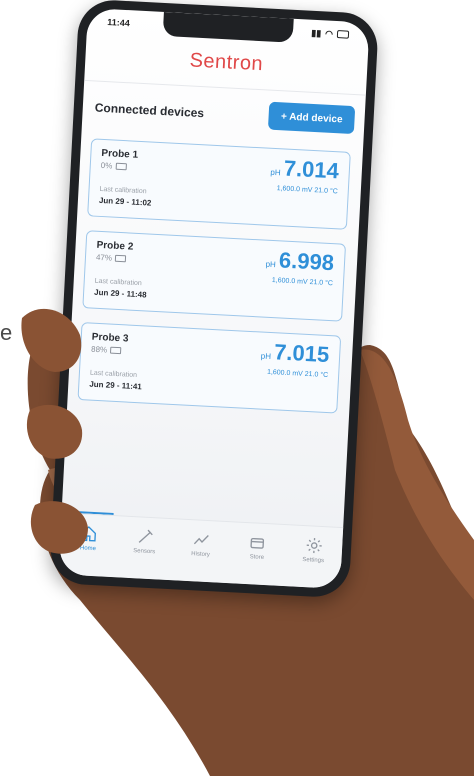  Describe the element at coordinates (119, 23) in the screenshot. I see `status-time: 11:44` at that location.